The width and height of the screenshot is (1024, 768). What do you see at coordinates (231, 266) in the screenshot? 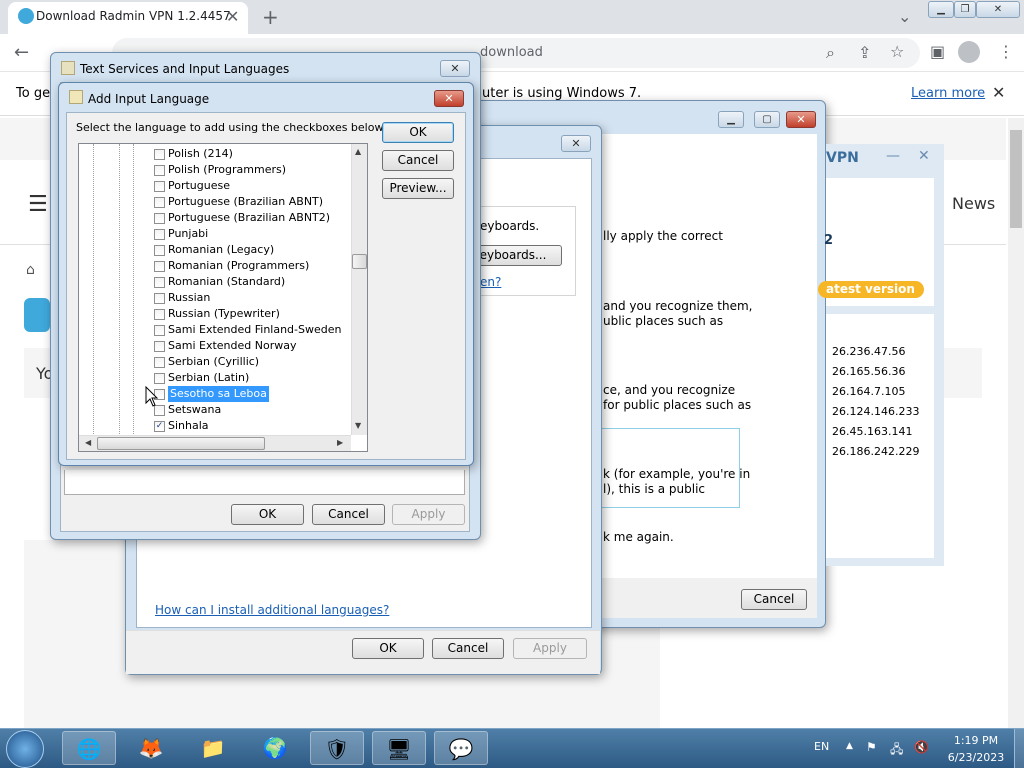
I see `language-item: Romanian (Programmers)` at bounding box center [231, 266].